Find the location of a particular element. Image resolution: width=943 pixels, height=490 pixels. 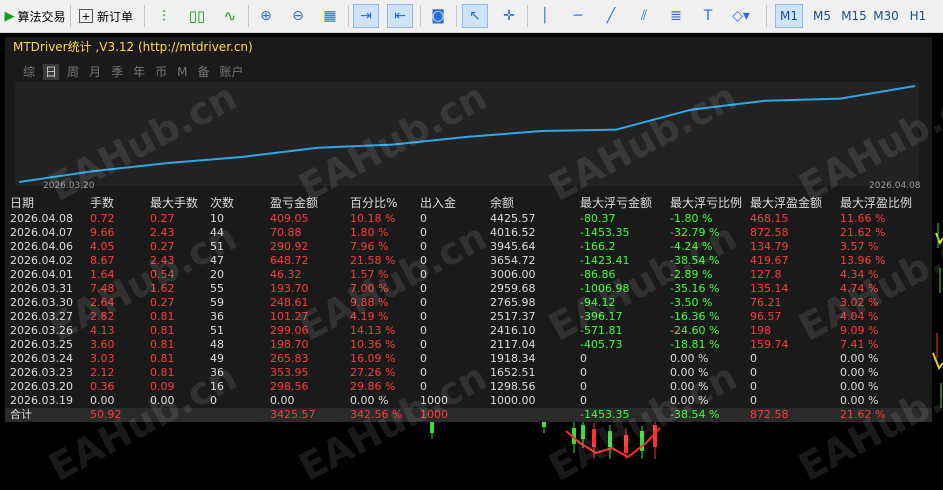

crosshair-icon: ✛ is located at coordinates (509, 16).